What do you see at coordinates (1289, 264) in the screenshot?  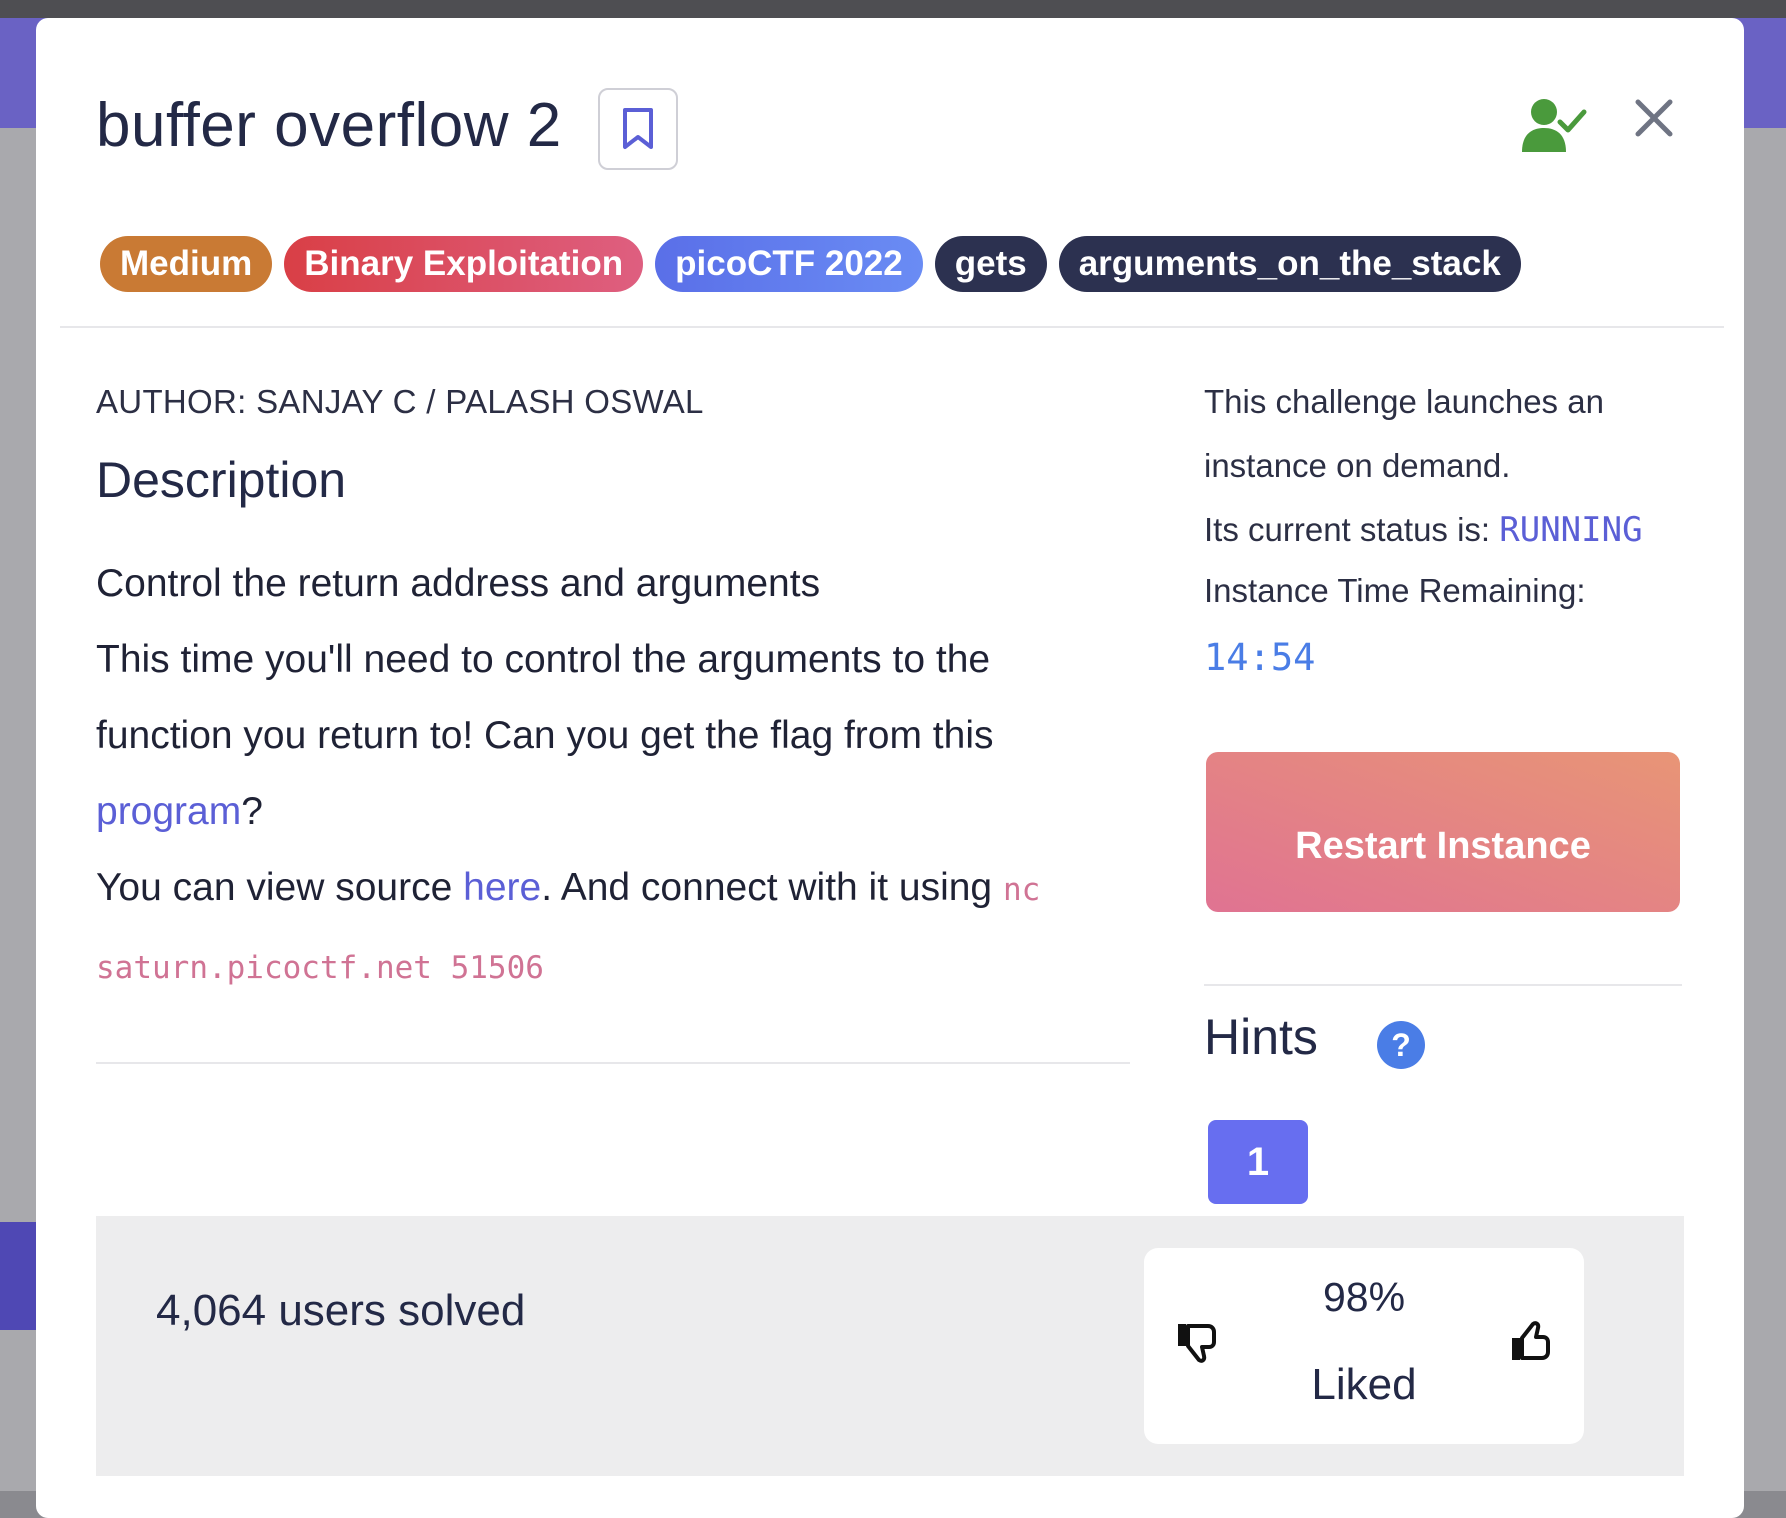 I see `tag-topic: arguments_on_the_stack` at bounding box center [1289, 264].